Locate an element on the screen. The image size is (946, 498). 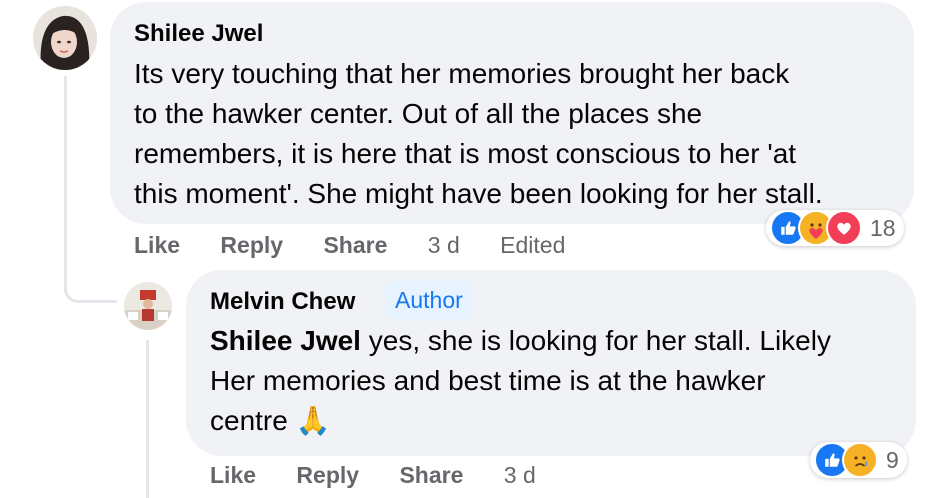
thread-line-curve is located at coordinates (90, 293).